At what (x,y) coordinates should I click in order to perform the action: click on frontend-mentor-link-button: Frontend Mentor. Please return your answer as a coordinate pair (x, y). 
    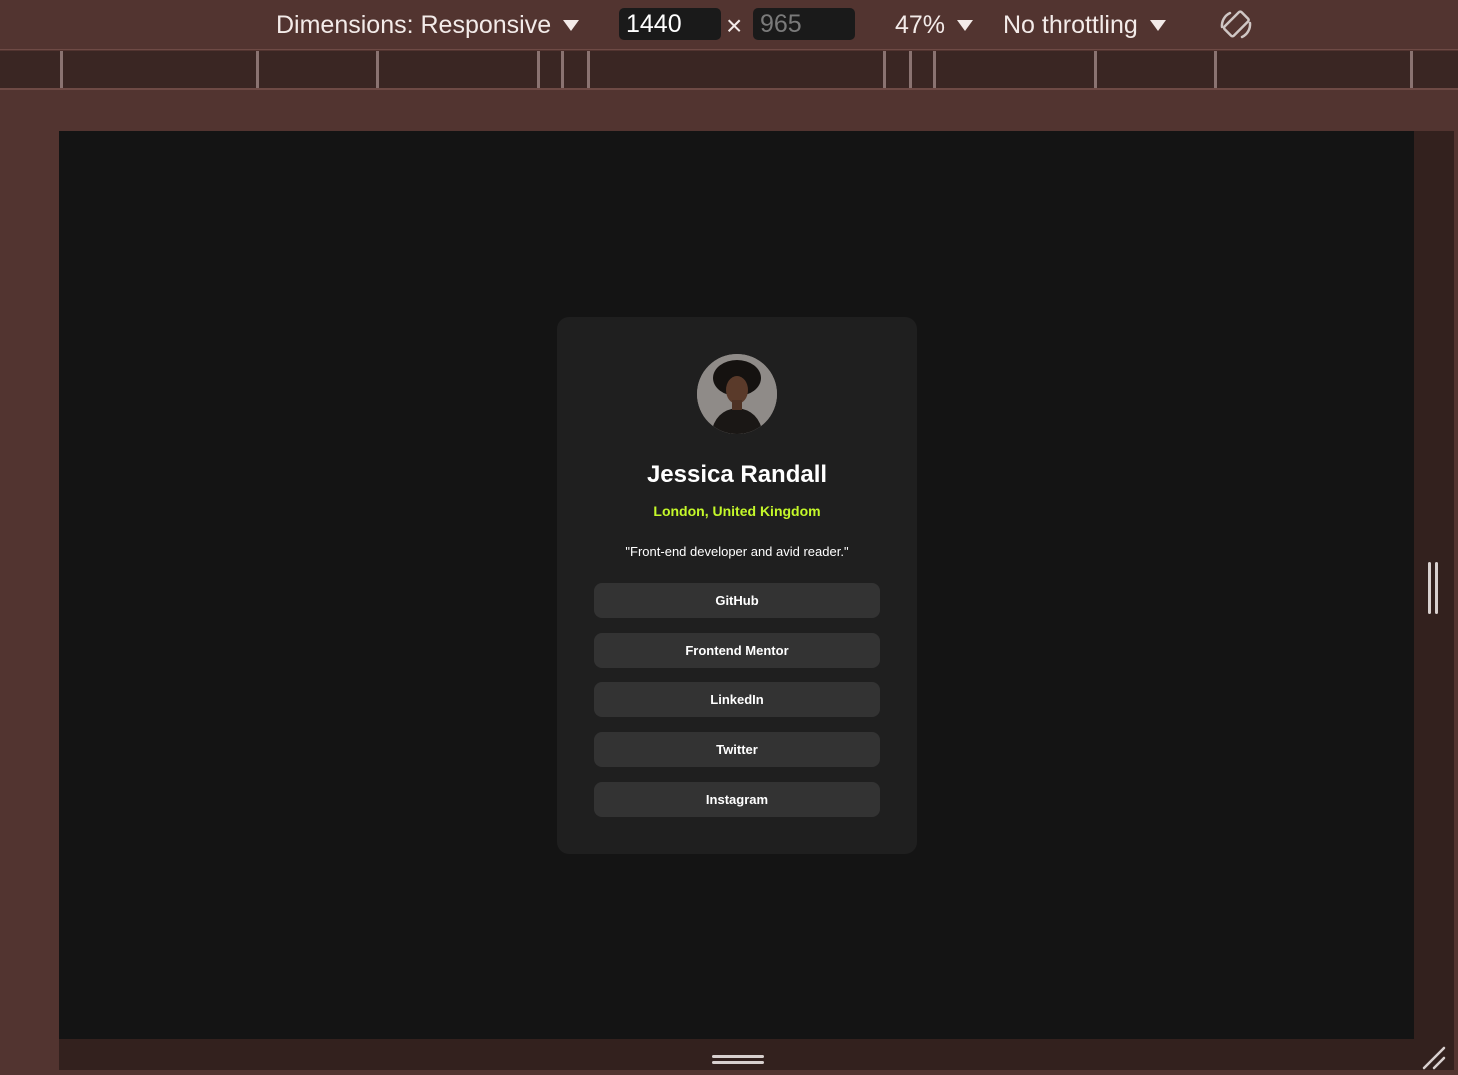
    Looking at the image, I should click on (737, 650).